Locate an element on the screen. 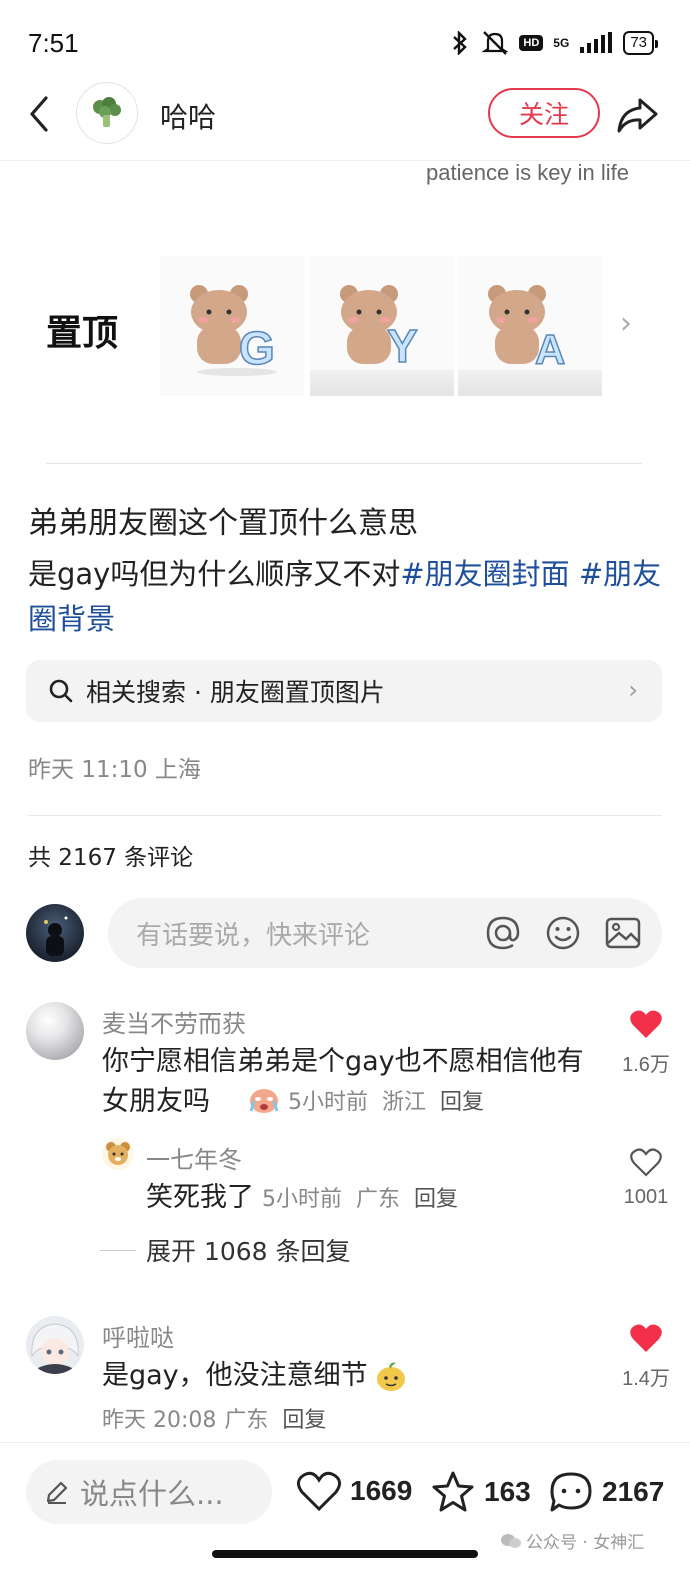  anime-avatar-icon is located at coordinates (55, 1348).